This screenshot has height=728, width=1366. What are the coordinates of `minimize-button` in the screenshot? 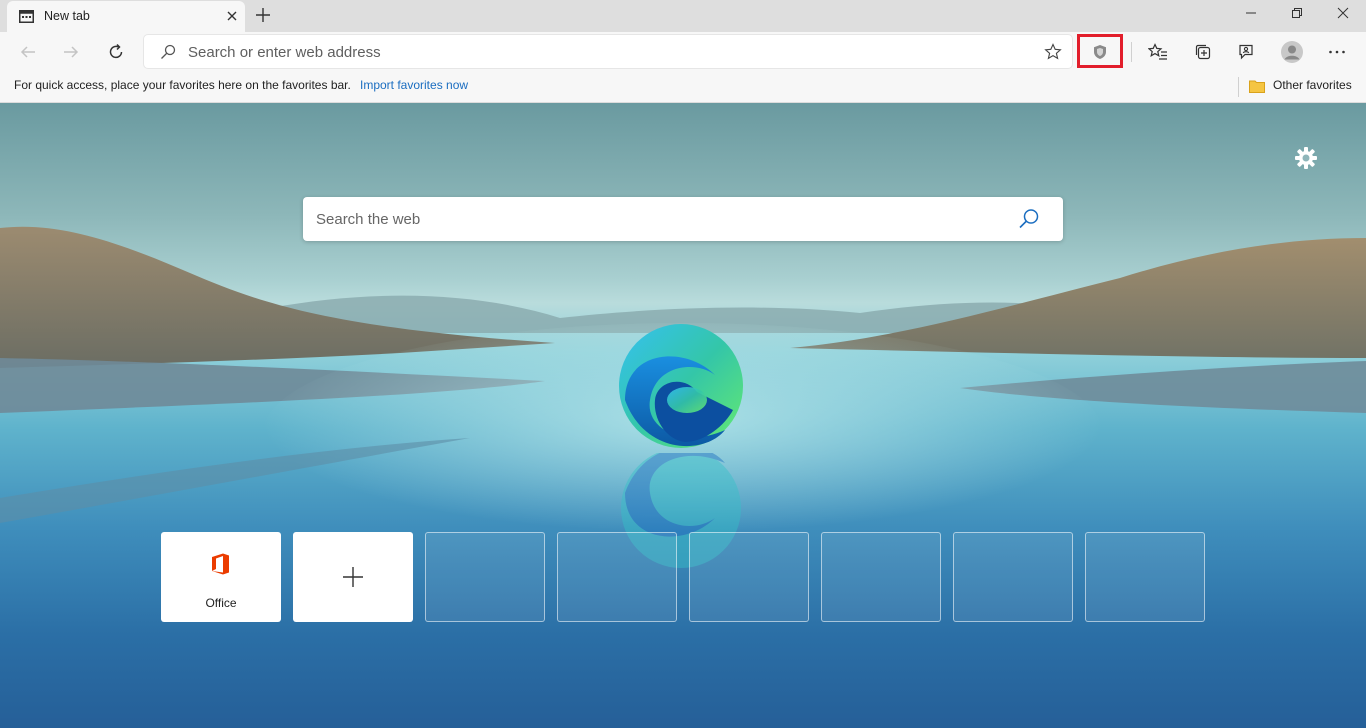 It's located at (1251, 13).